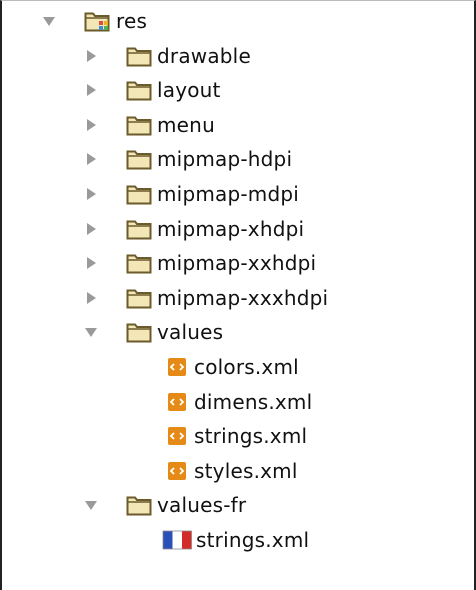 Image resolution: width=476 pixels, height=590 pixels. What do you see at coordinates (228, 194) in the screenshot?
I see `tree-node-label: mipmap-mdpi` at bounding box center [228, 194].